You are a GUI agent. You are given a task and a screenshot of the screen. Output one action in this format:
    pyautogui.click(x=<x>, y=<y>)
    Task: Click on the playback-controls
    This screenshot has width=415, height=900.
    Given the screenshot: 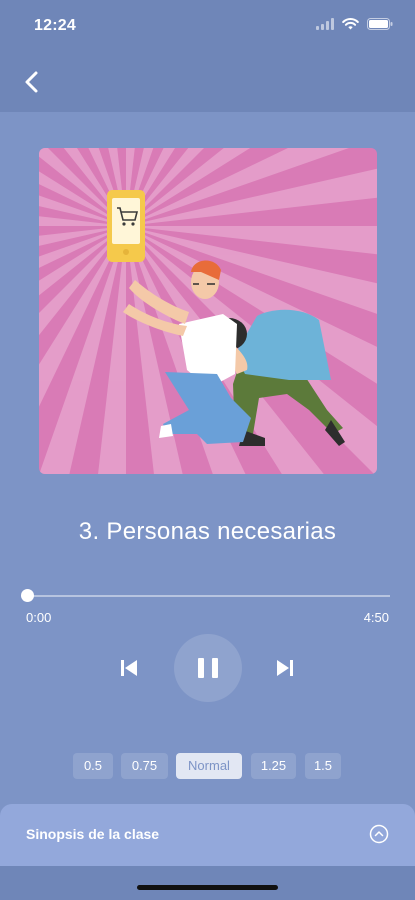 What is the action you would take?
    pyautogui.click(x=207, y=668)
    